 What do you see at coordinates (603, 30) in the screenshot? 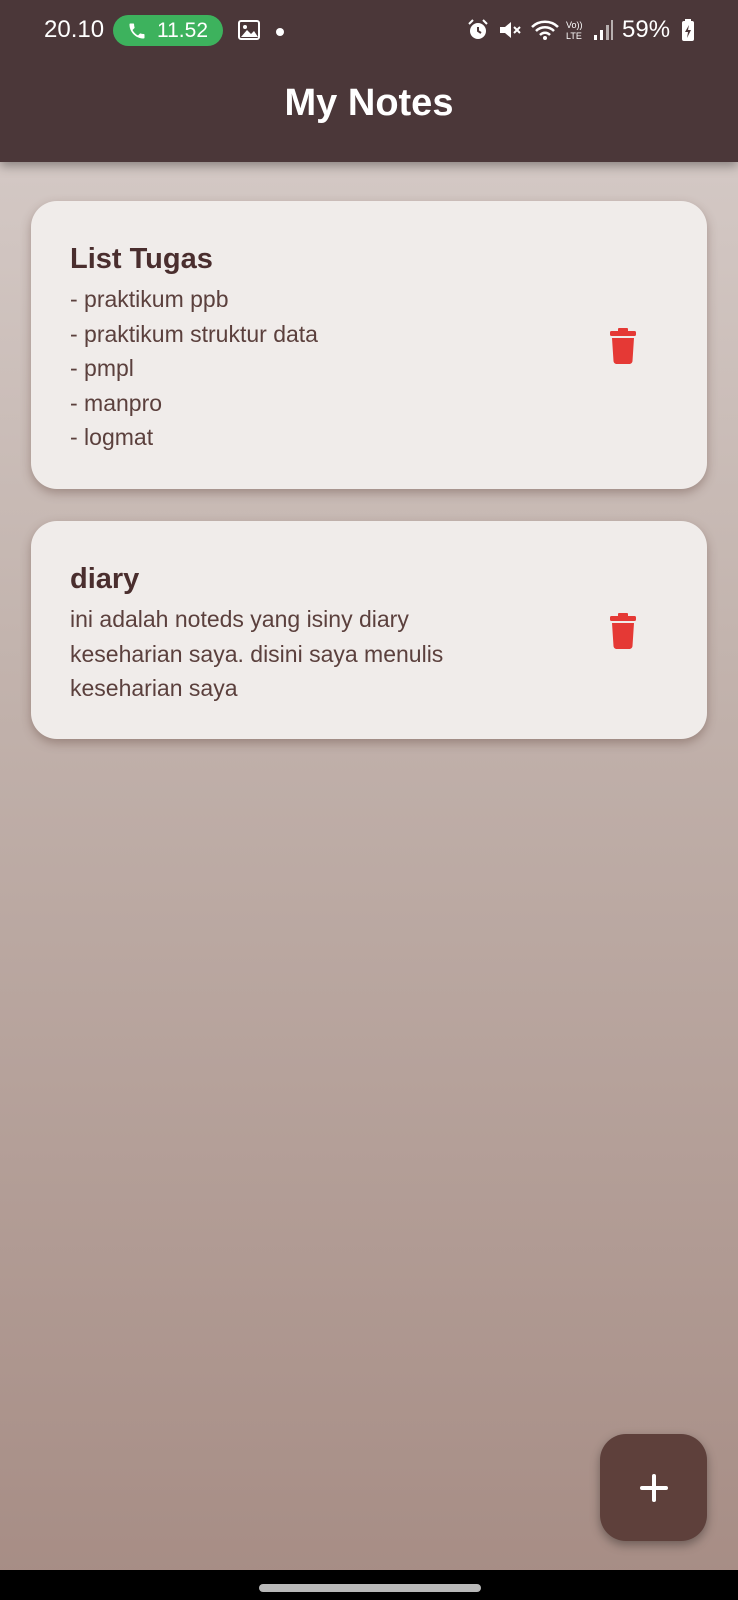
I see `signal-icon` at bounding box center [603, 30].